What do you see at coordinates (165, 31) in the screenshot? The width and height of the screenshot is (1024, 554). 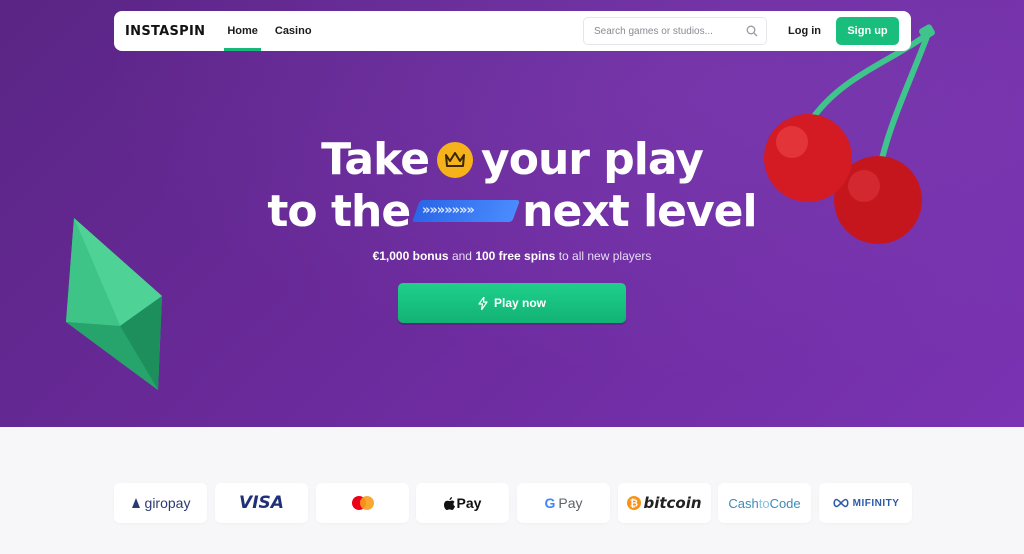 I see `instaspin-logo: INSTASPIN` at bounding box center [165, 31].